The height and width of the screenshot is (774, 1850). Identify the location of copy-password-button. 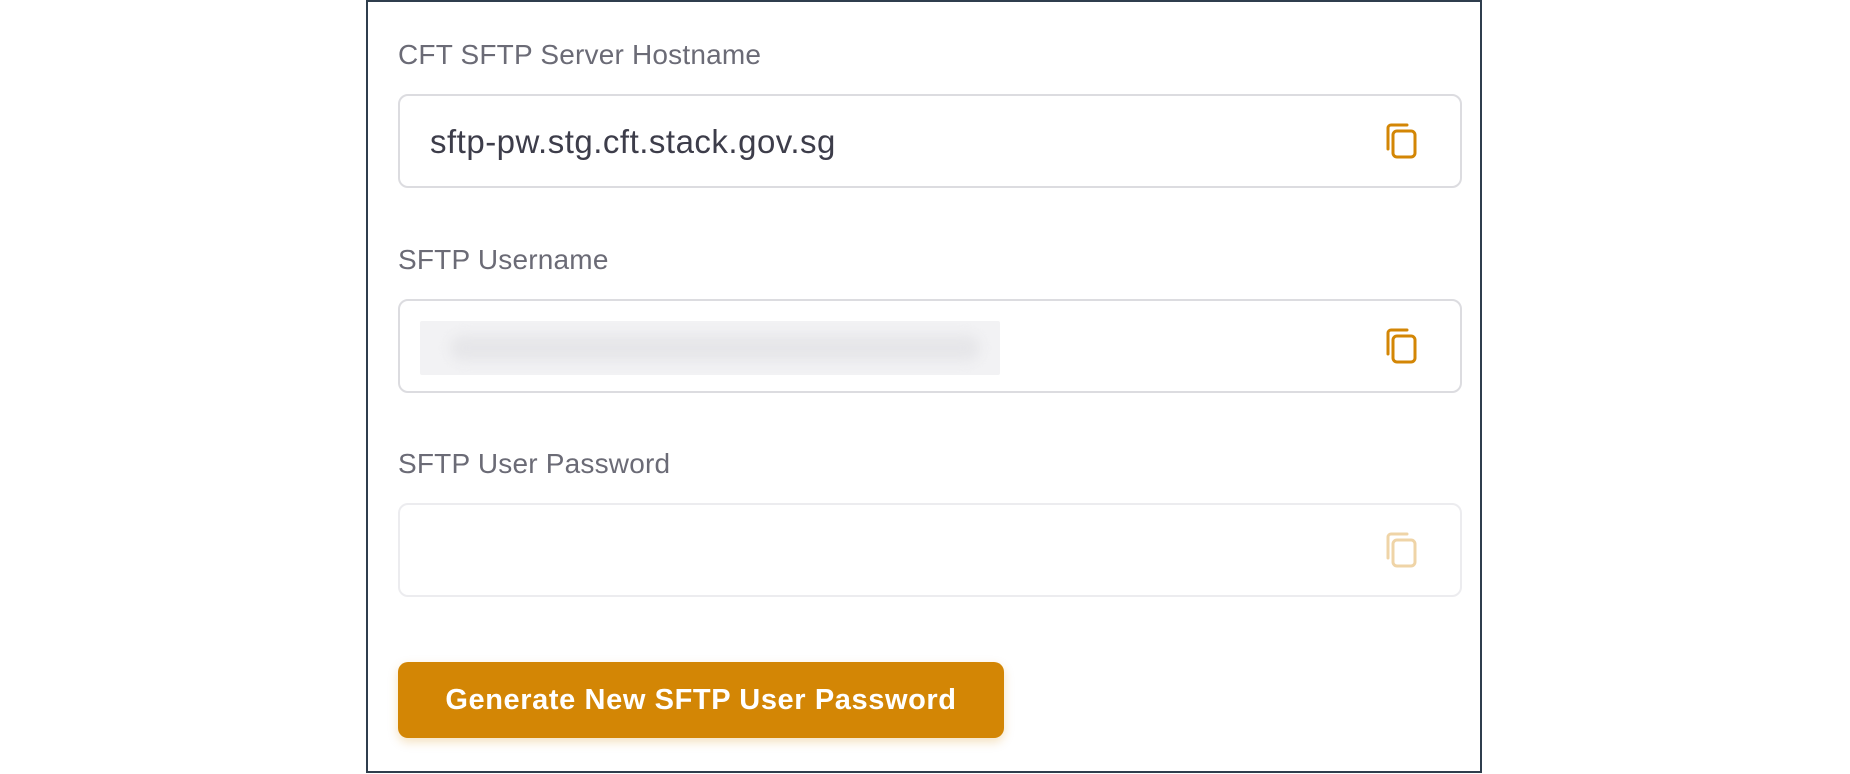
(1400, 551).